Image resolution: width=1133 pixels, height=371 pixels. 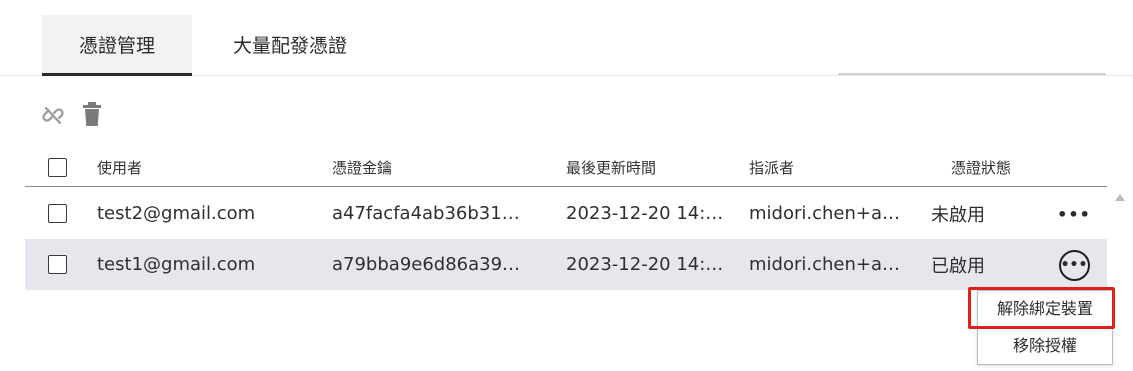 What do you see at coordinates (93, 115) in the screenshot?
I see `trash-icon` at bounding box center [93, 115].